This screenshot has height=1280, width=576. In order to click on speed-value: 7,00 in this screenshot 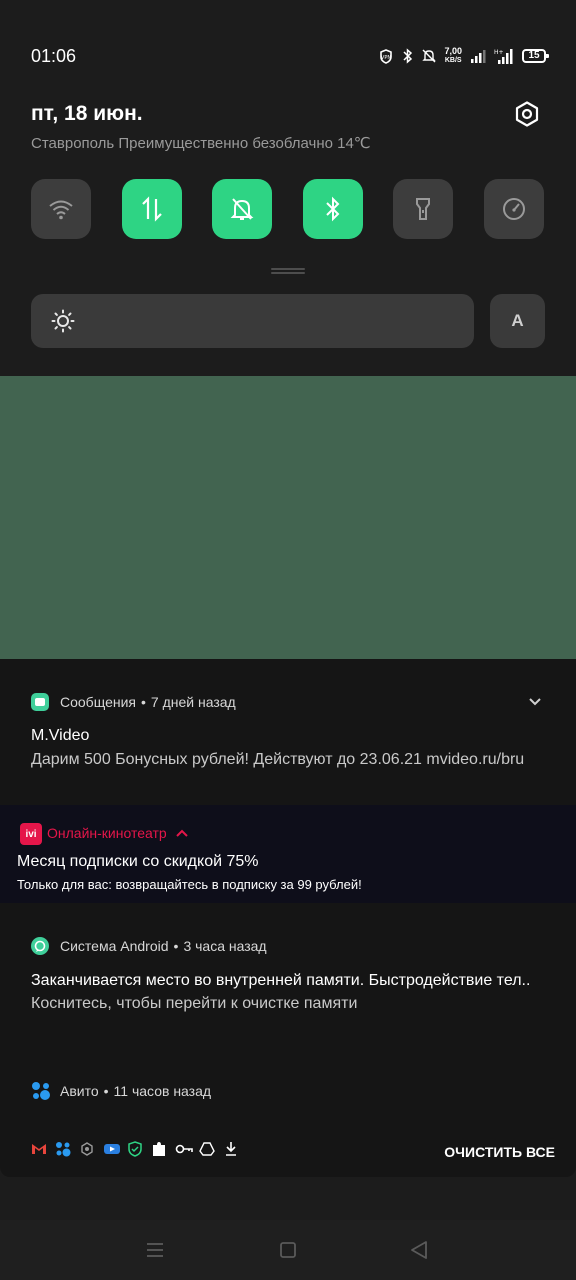, I will do `click(453, 51)`.